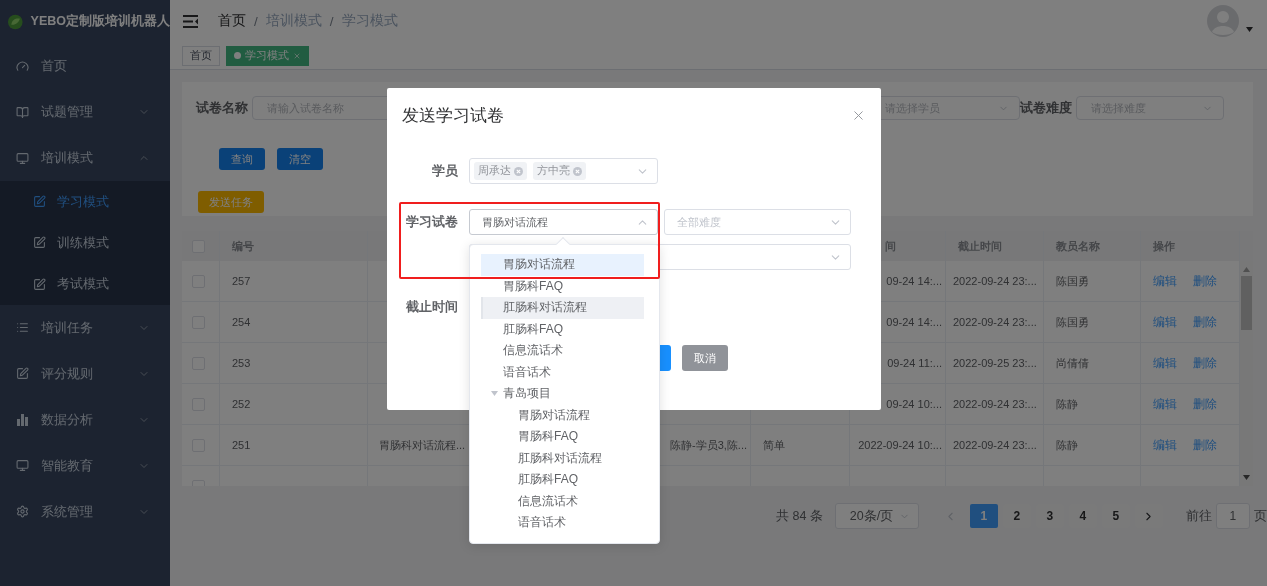 This screenshot has width=1267, height=586. I want to click on sidebar-item: 评分规则, so click(85, 373).